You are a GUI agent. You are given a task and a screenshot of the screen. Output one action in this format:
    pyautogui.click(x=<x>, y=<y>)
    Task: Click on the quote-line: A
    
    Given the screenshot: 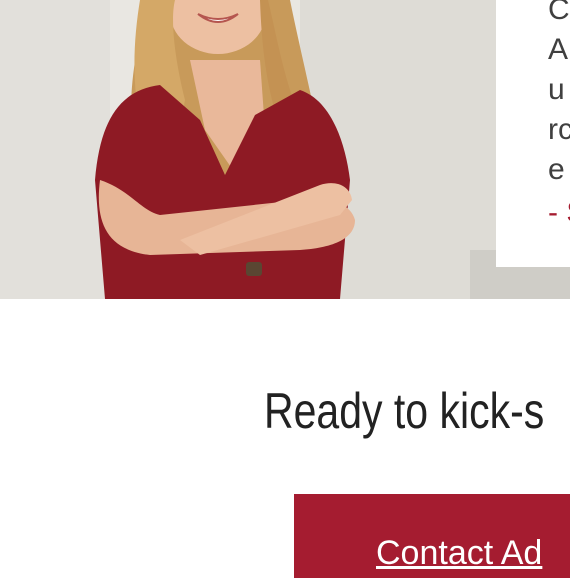 What is the action you would take?
    pyautogui.click(x=558, y=49)
    